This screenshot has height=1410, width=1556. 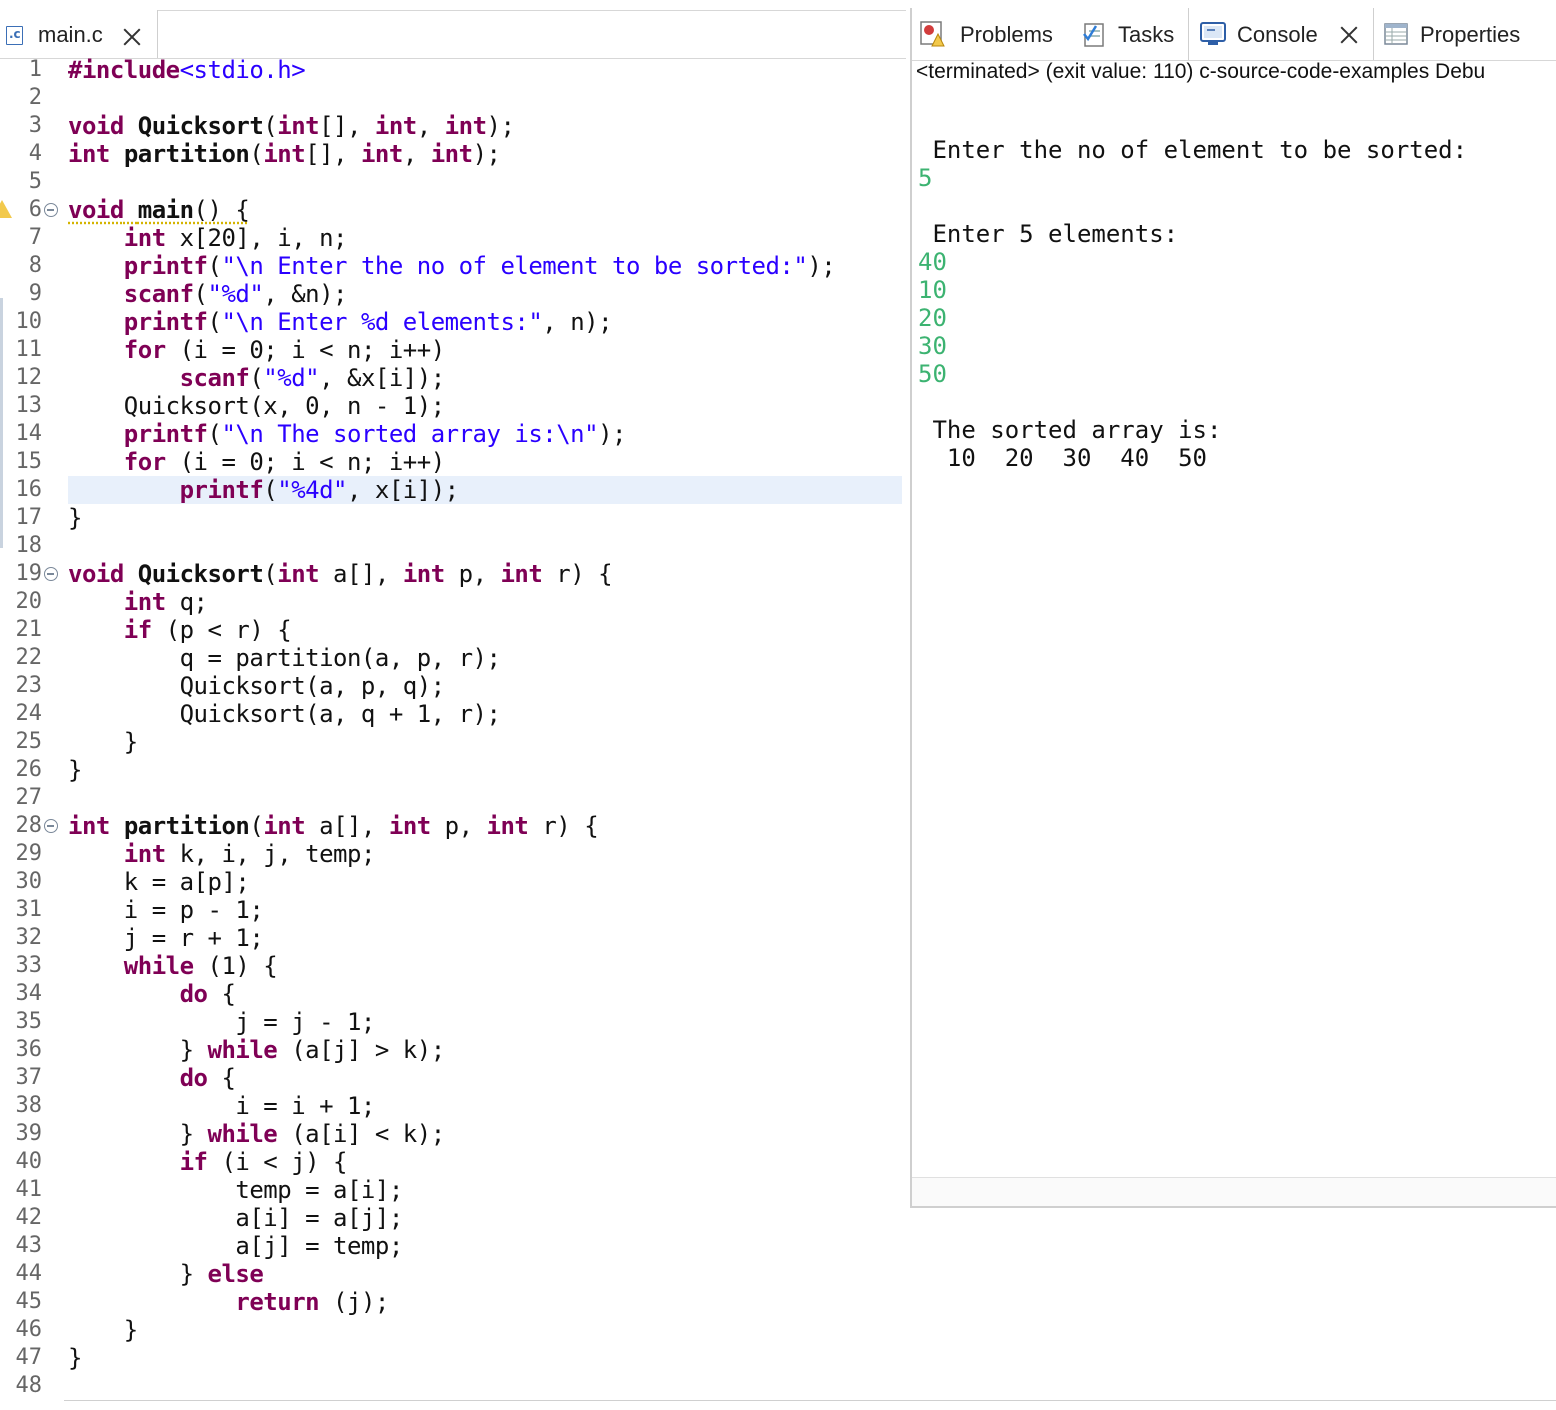 What do you see at coordinates (453, 1022) in the screenshot?
I see `code-line: 35 j = j - 1;` at bounding box center [453, 1022].